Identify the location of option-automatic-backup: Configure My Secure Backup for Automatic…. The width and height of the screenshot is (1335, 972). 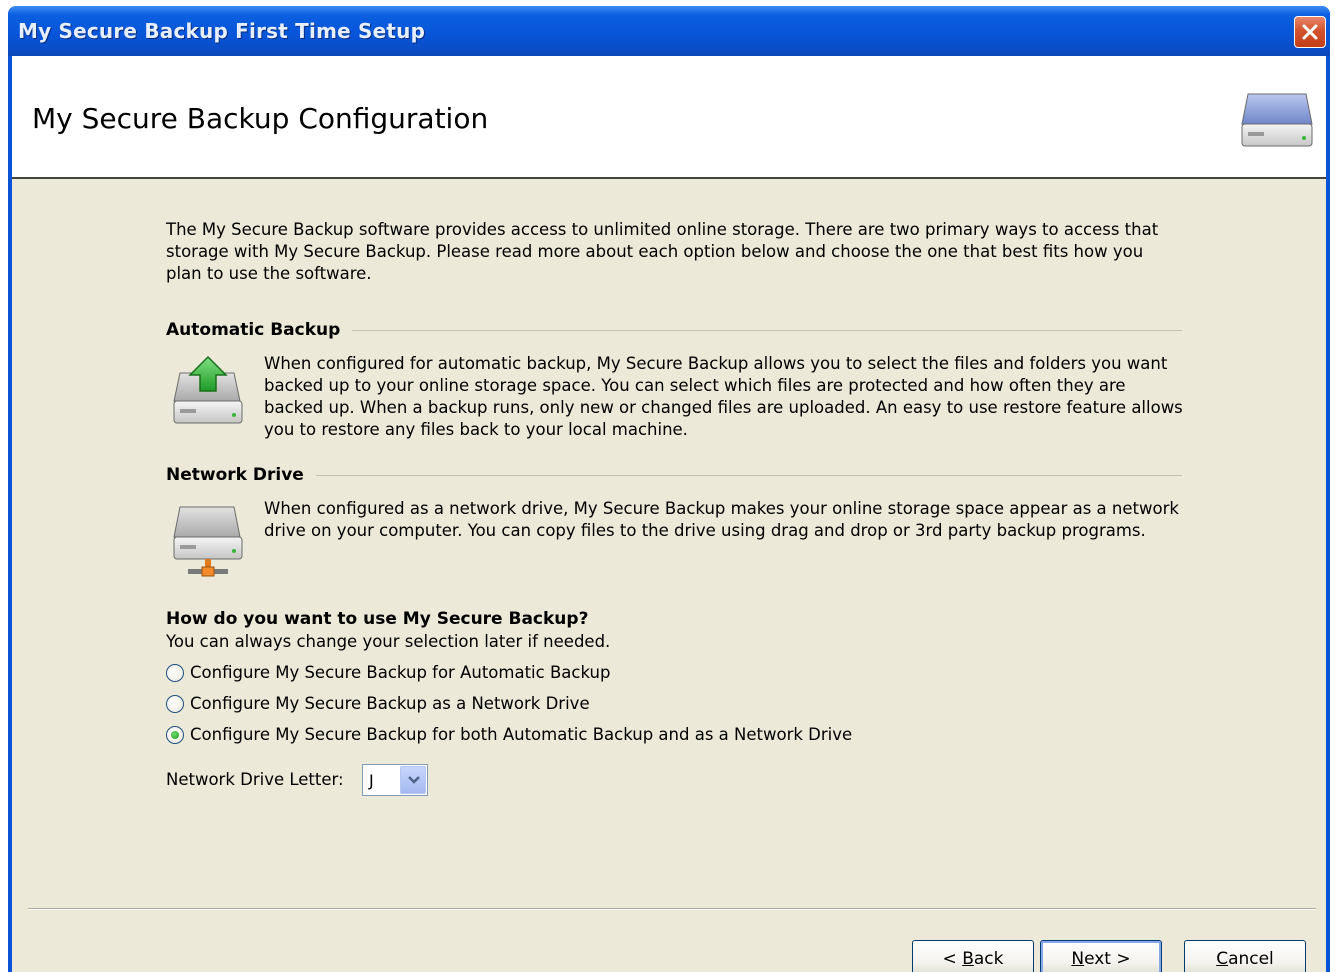
(388, 673).